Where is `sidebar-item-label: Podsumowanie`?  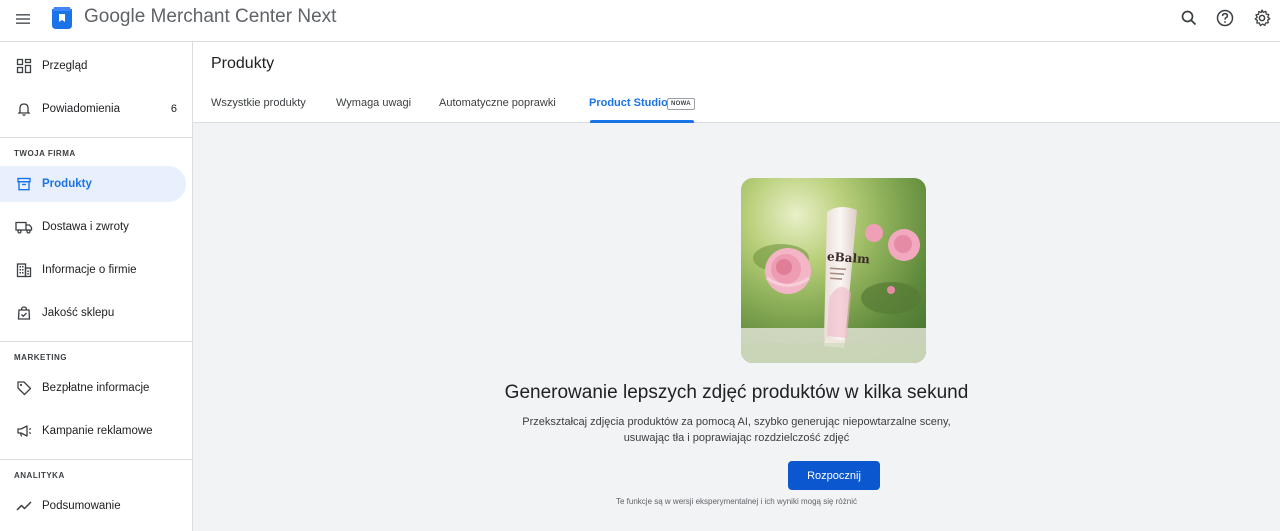 sidebar-item-label: Podsumowanie is located at coordinates (81, 506).